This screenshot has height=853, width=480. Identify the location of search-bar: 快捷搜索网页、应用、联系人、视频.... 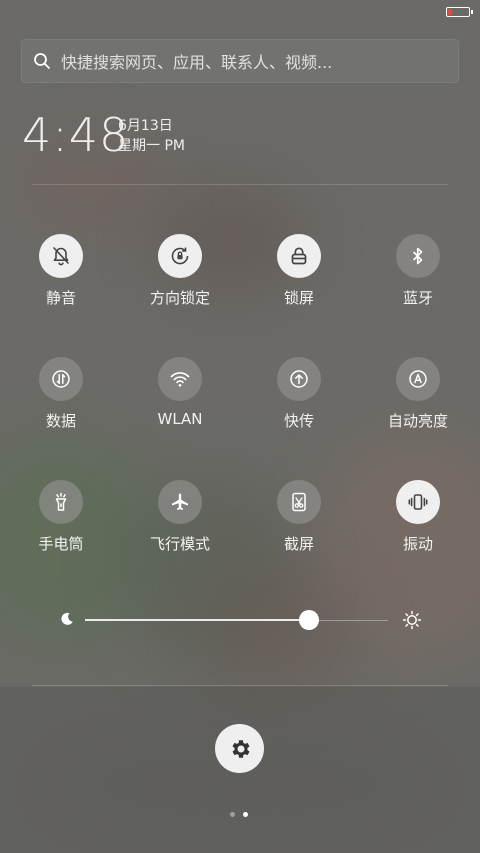
(240, 61).